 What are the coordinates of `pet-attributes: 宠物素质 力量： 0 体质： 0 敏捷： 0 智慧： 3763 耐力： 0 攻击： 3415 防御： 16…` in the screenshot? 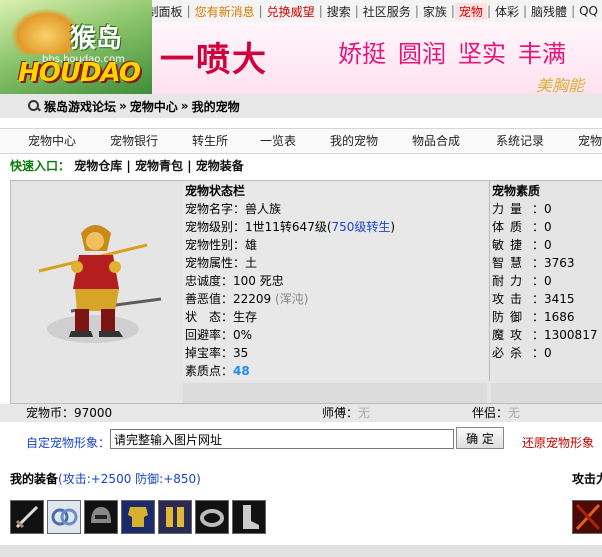 It's located at (546, 282).